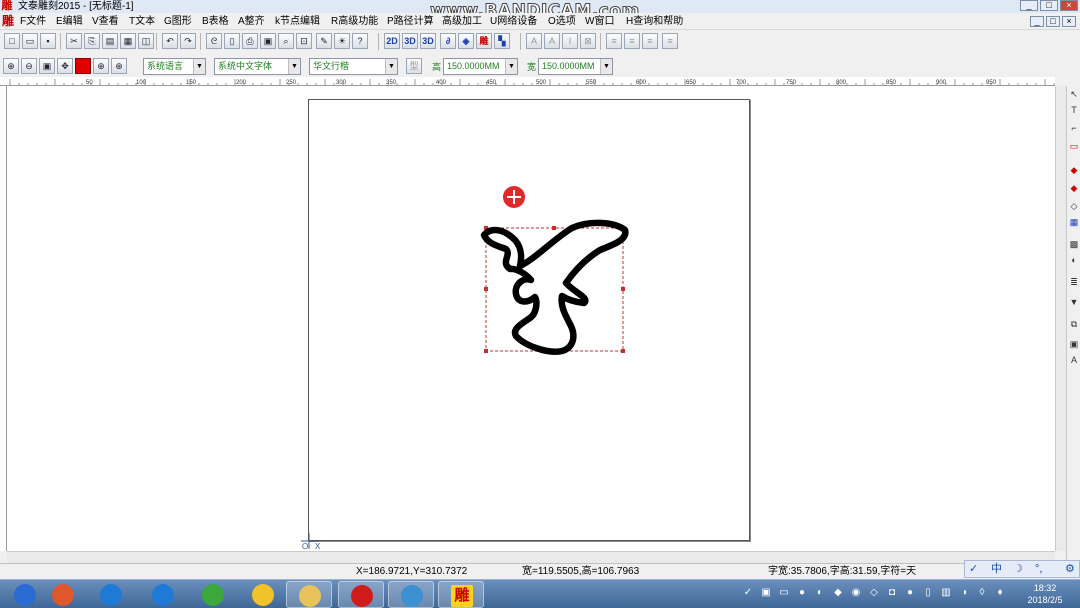 The image size is (1080, 608). Describe the element at coordinates (178, 21) in the screenshot. I see `menu-graphics: G图形` at that location.